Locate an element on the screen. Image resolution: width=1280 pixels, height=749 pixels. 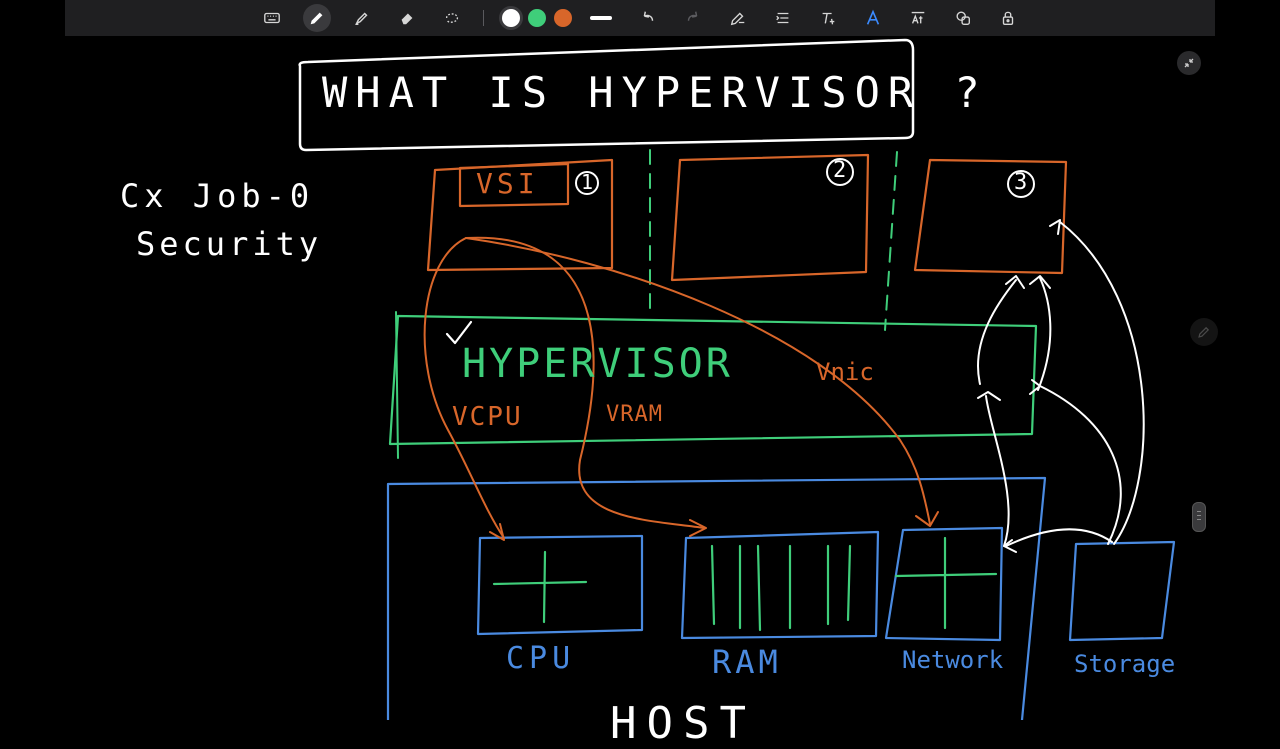
stroke-width-button is located at coordinates (600, 18).